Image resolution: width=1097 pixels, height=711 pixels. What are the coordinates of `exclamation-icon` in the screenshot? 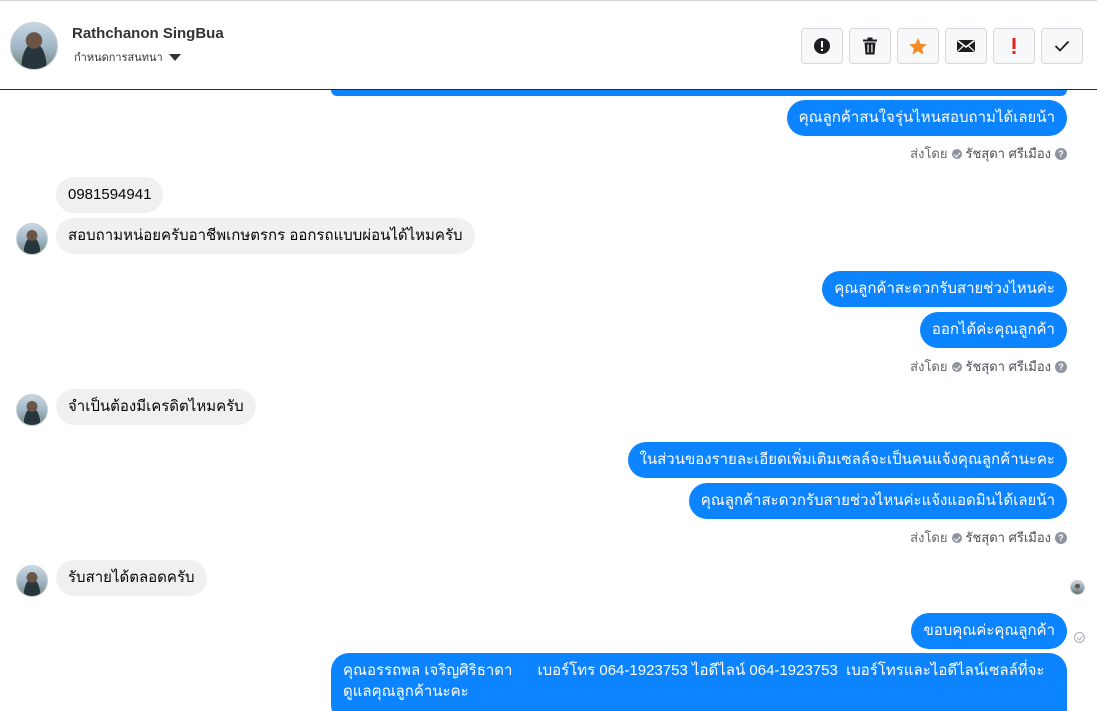 It's located at (1014, 46).